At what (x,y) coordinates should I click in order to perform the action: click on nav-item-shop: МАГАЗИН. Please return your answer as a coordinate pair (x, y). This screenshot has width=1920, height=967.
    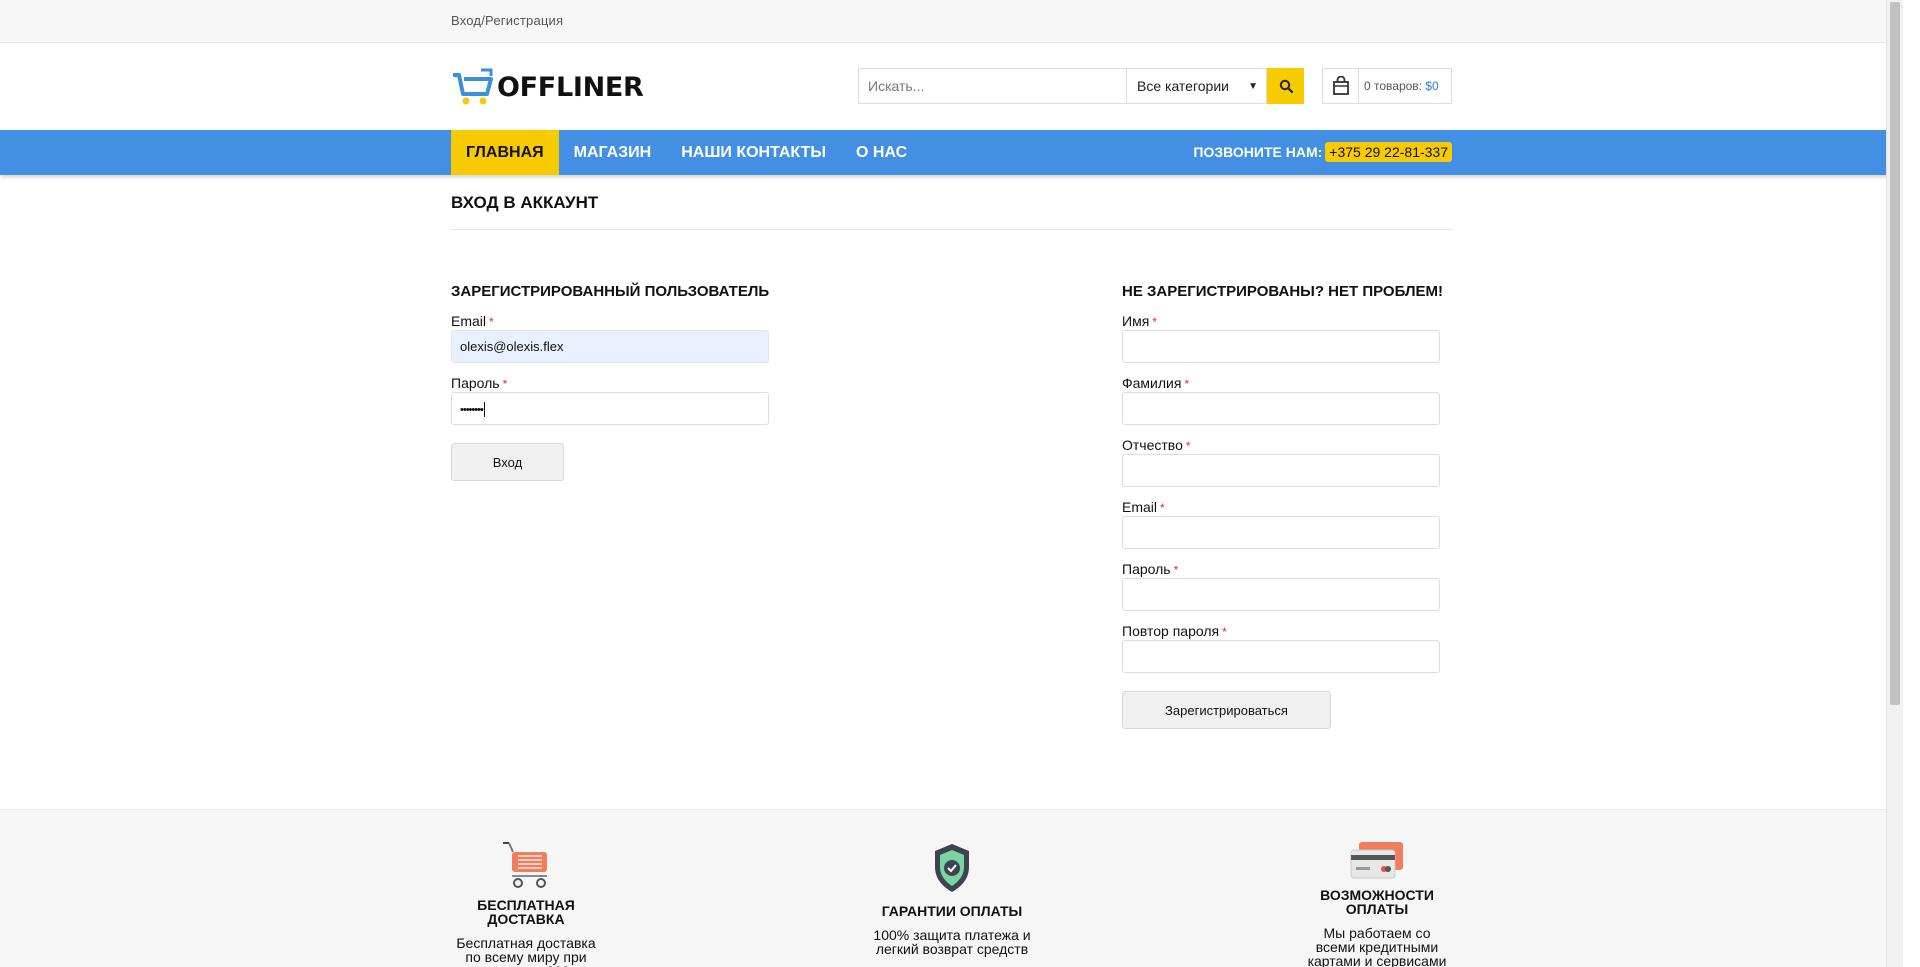
    Looking at the image, I should click on (613, 152).